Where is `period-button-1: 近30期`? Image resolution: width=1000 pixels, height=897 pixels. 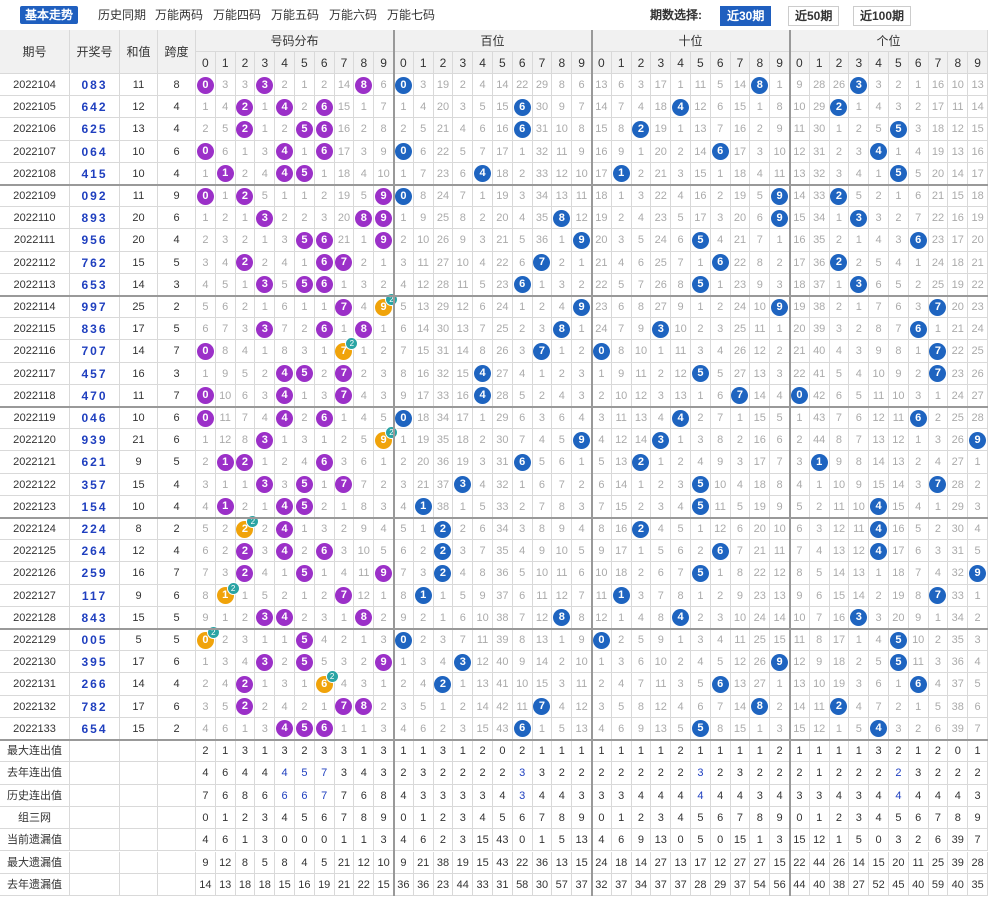 period-button-1: 近30期 is located at coordinates (746, 16).